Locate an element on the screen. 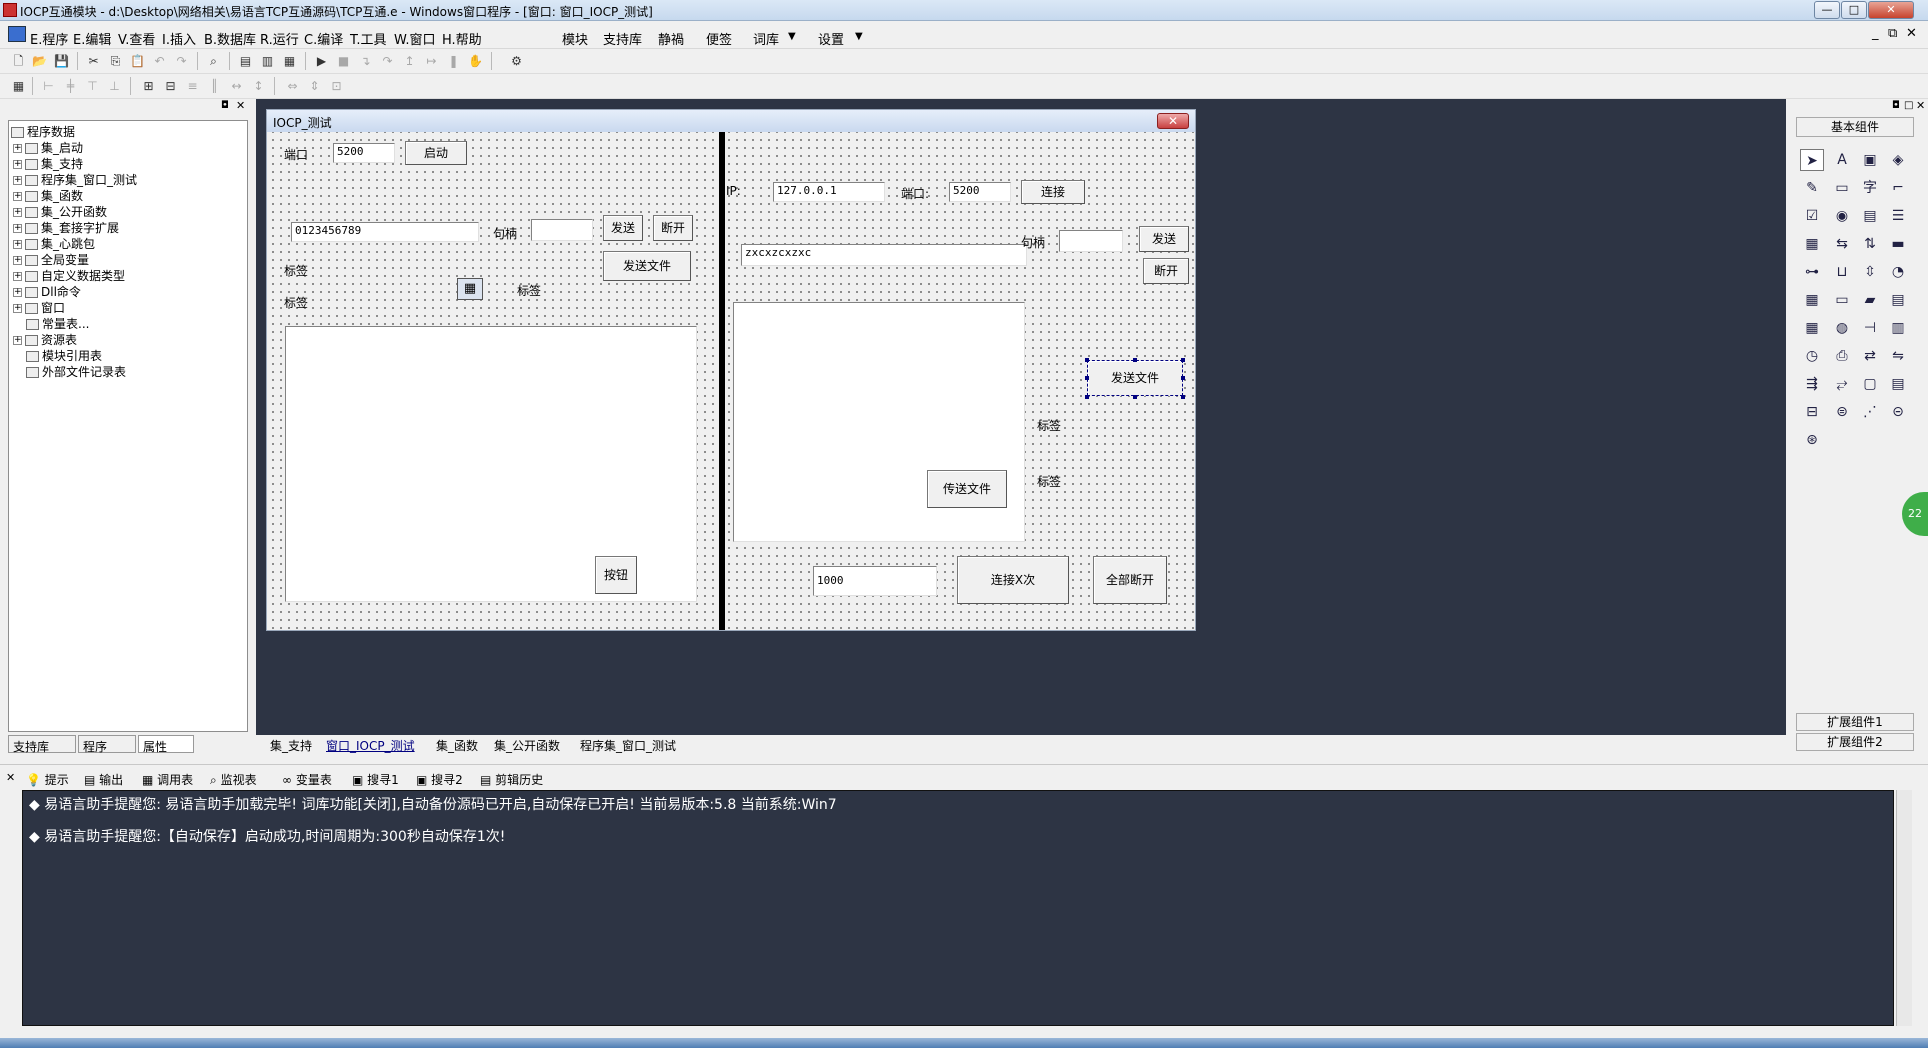 The height and width of the screenshot is (1048, 1928). code-tab: 集_公开函数 is located at coordinates (527, 745).